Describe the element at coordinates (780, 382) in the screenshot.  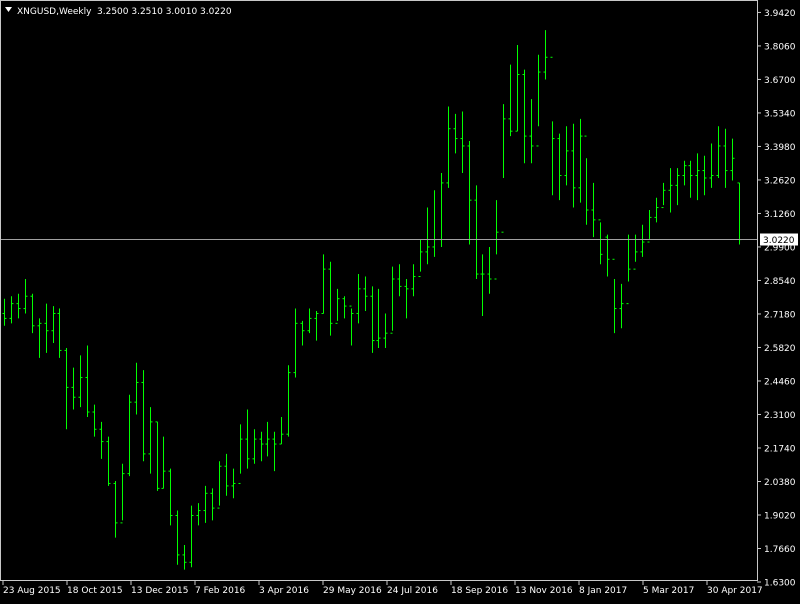
I see `y-tick-label: 2.4460` at that location.